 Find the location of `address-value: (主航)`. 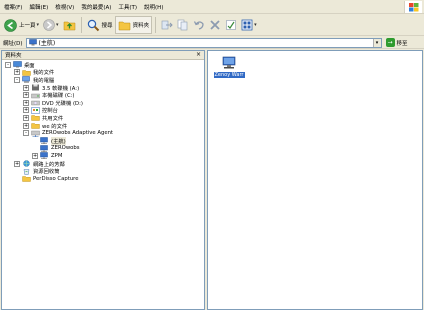

address-value: (主航) is located at coordinates (47, 43).